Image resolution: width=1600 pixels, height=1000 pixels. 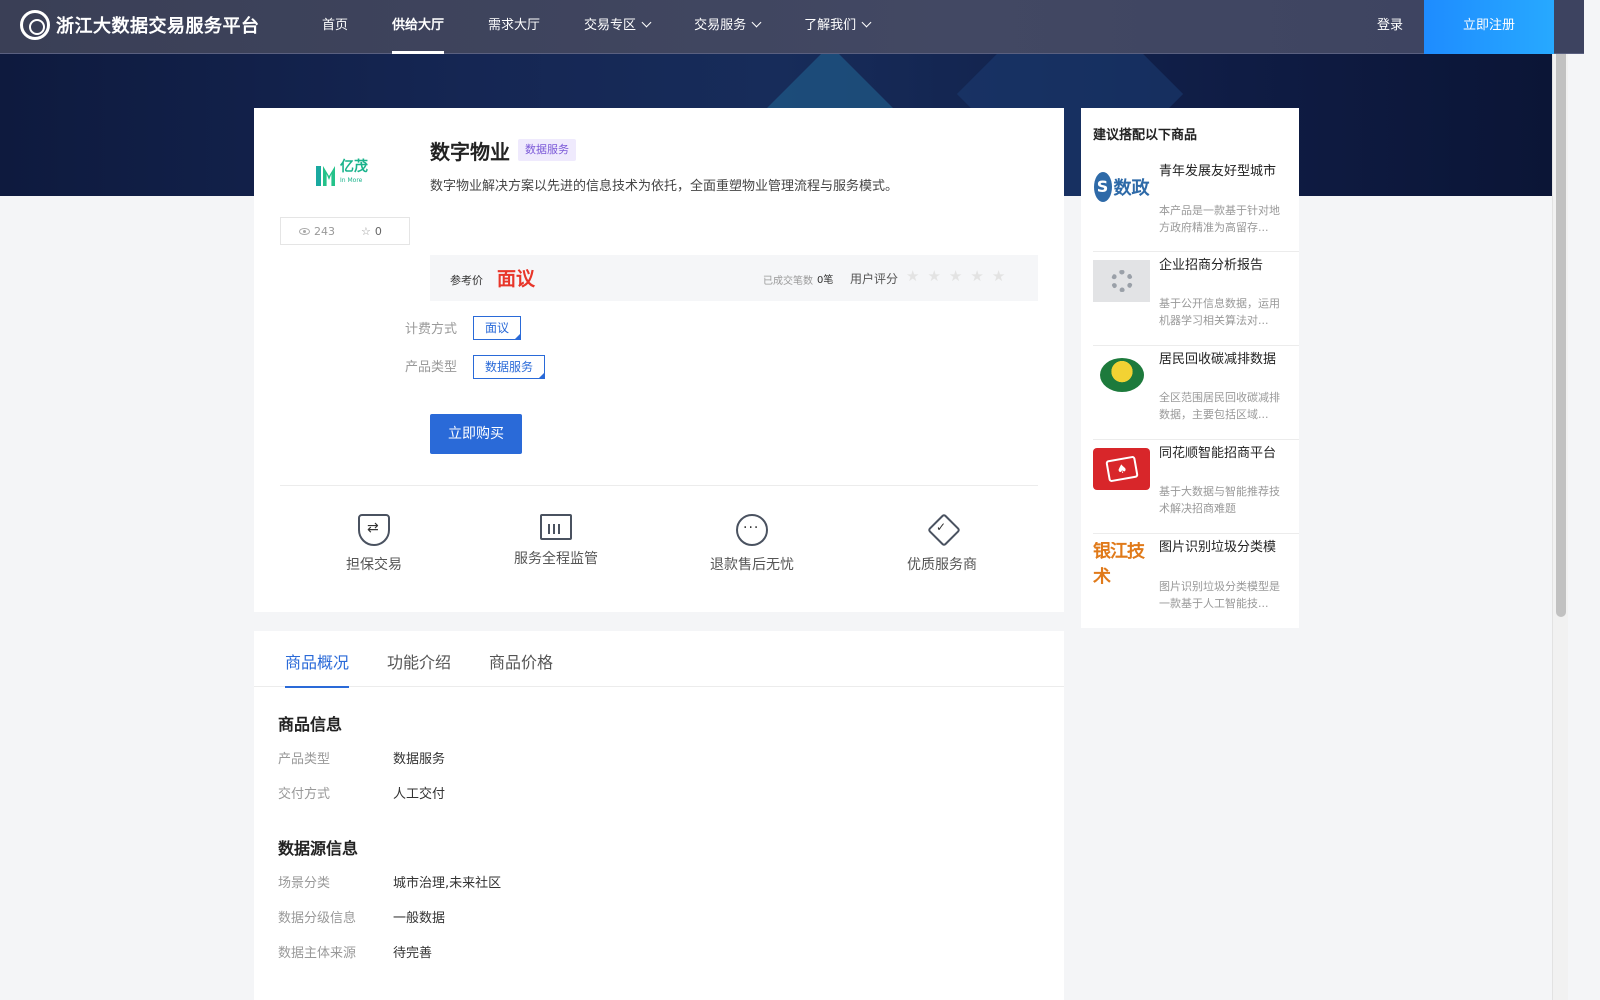 What do you see at coordinates (1390, 27) in the screenshot?
I see `login-link: 登录` at bounding box center [1390, 27].